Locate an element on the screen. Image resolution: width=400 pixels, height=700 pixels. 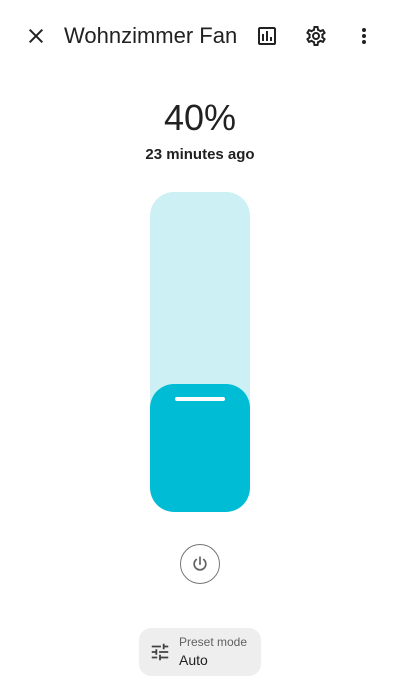
dots-vertical-icon is located at coordinates (364, 36).